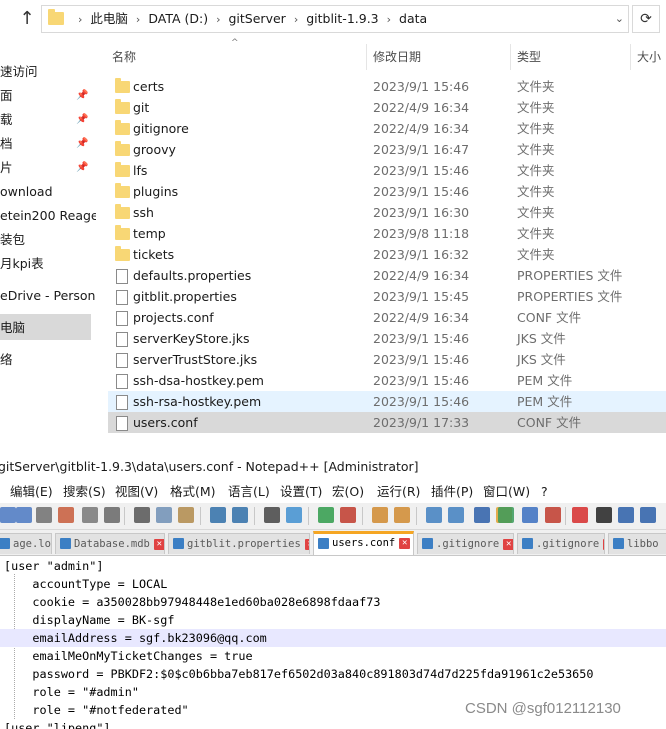 The height and width of the screenshot is (729, 666). What do you see at coordinates (398, 492) in the screenshot?
I see `menu-item: 运行(R)` at bounding box center [398, 492].